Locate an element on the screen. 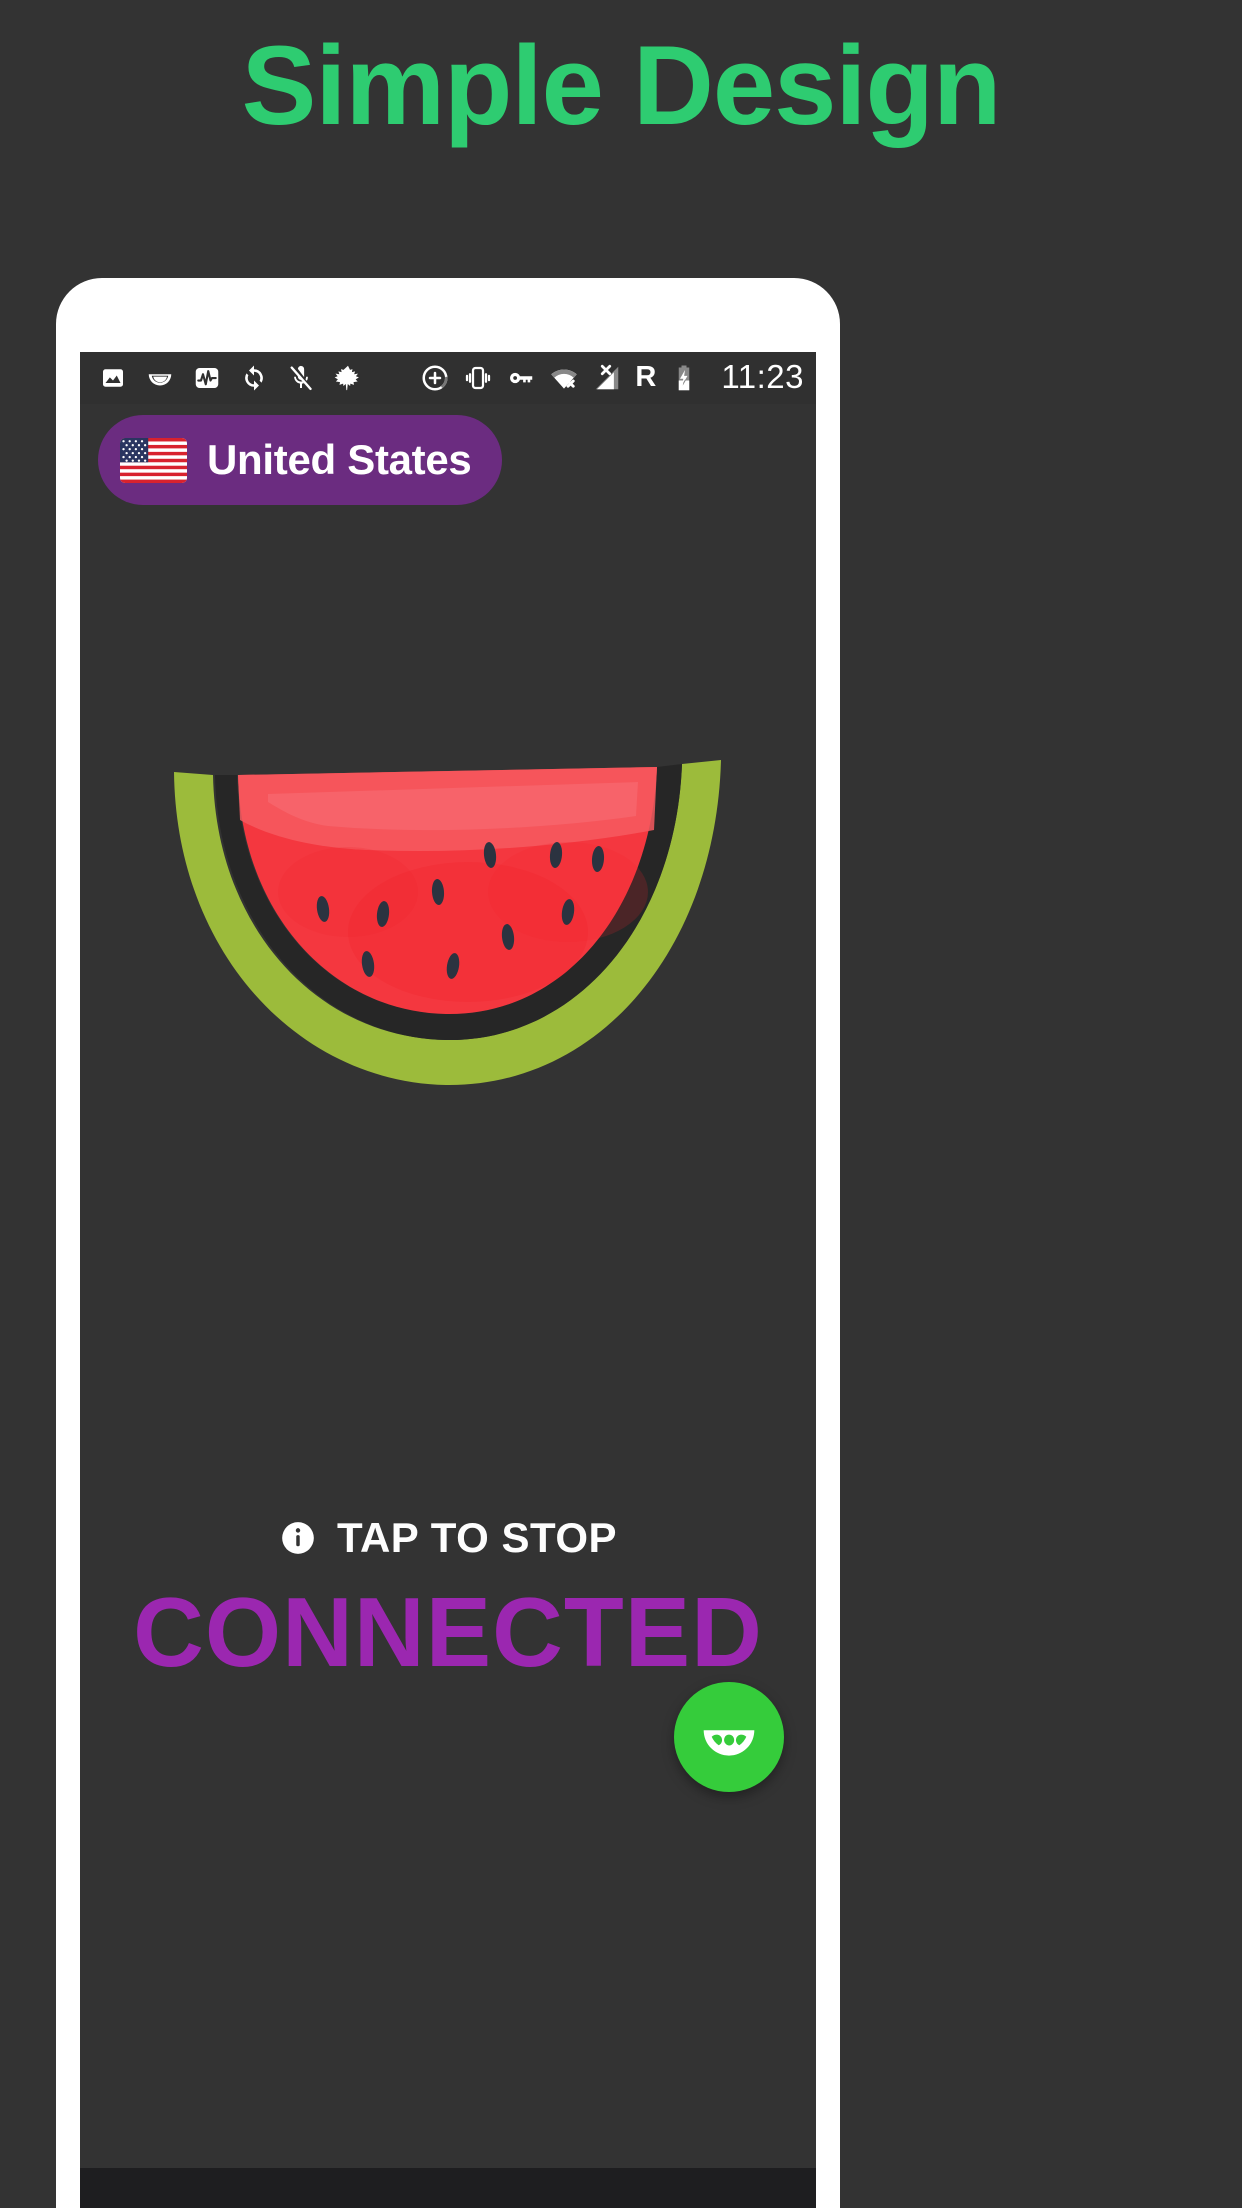 The image size is (1242, 2208). roaming-icon: R is located at coordinates (646, 376).